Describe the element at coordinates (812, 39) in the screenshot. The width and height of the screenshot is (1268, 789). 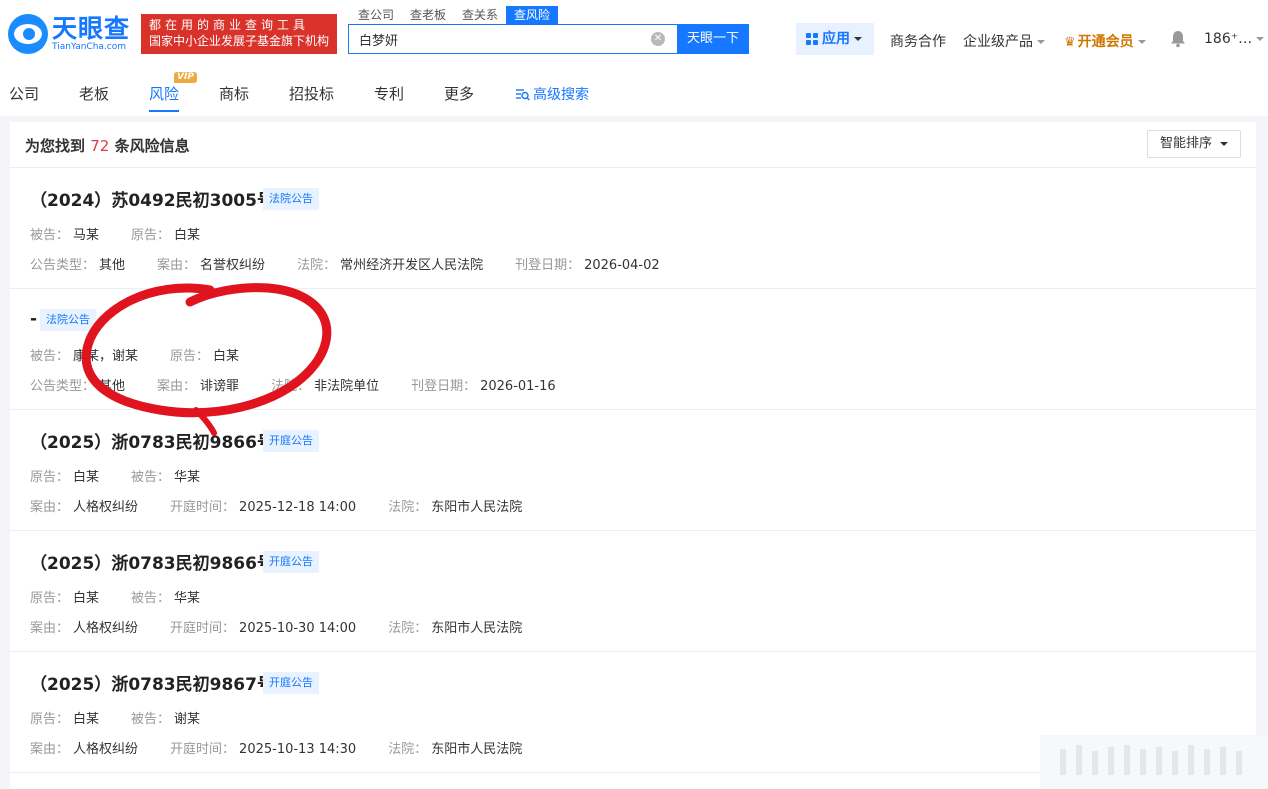
I see `apps-grid-icon` at that location.